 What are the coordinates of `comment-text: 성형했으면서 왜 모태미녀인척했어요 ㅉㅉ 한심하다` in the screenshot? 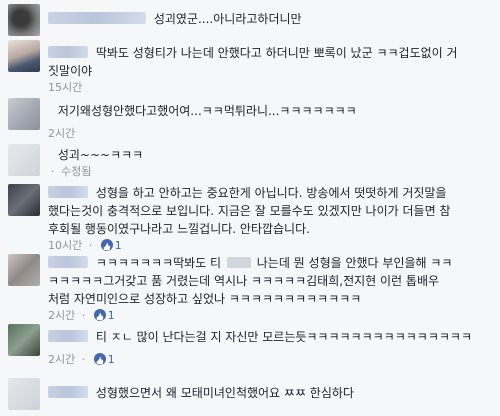 It's located at (224, 393).